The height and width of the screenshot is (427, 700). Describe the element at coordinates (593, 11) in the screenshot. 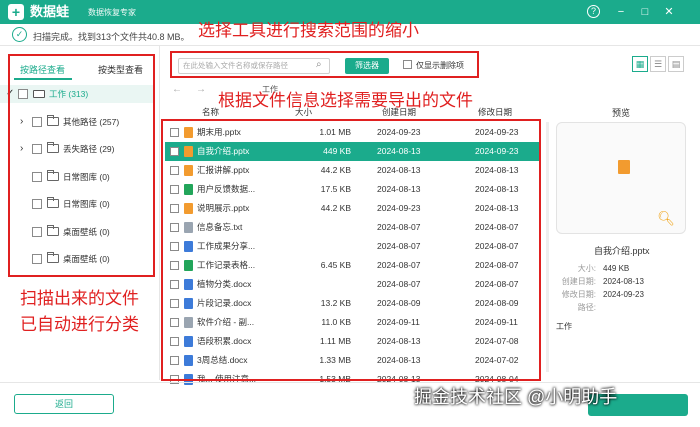

I see `help-icon: ?` at that location.